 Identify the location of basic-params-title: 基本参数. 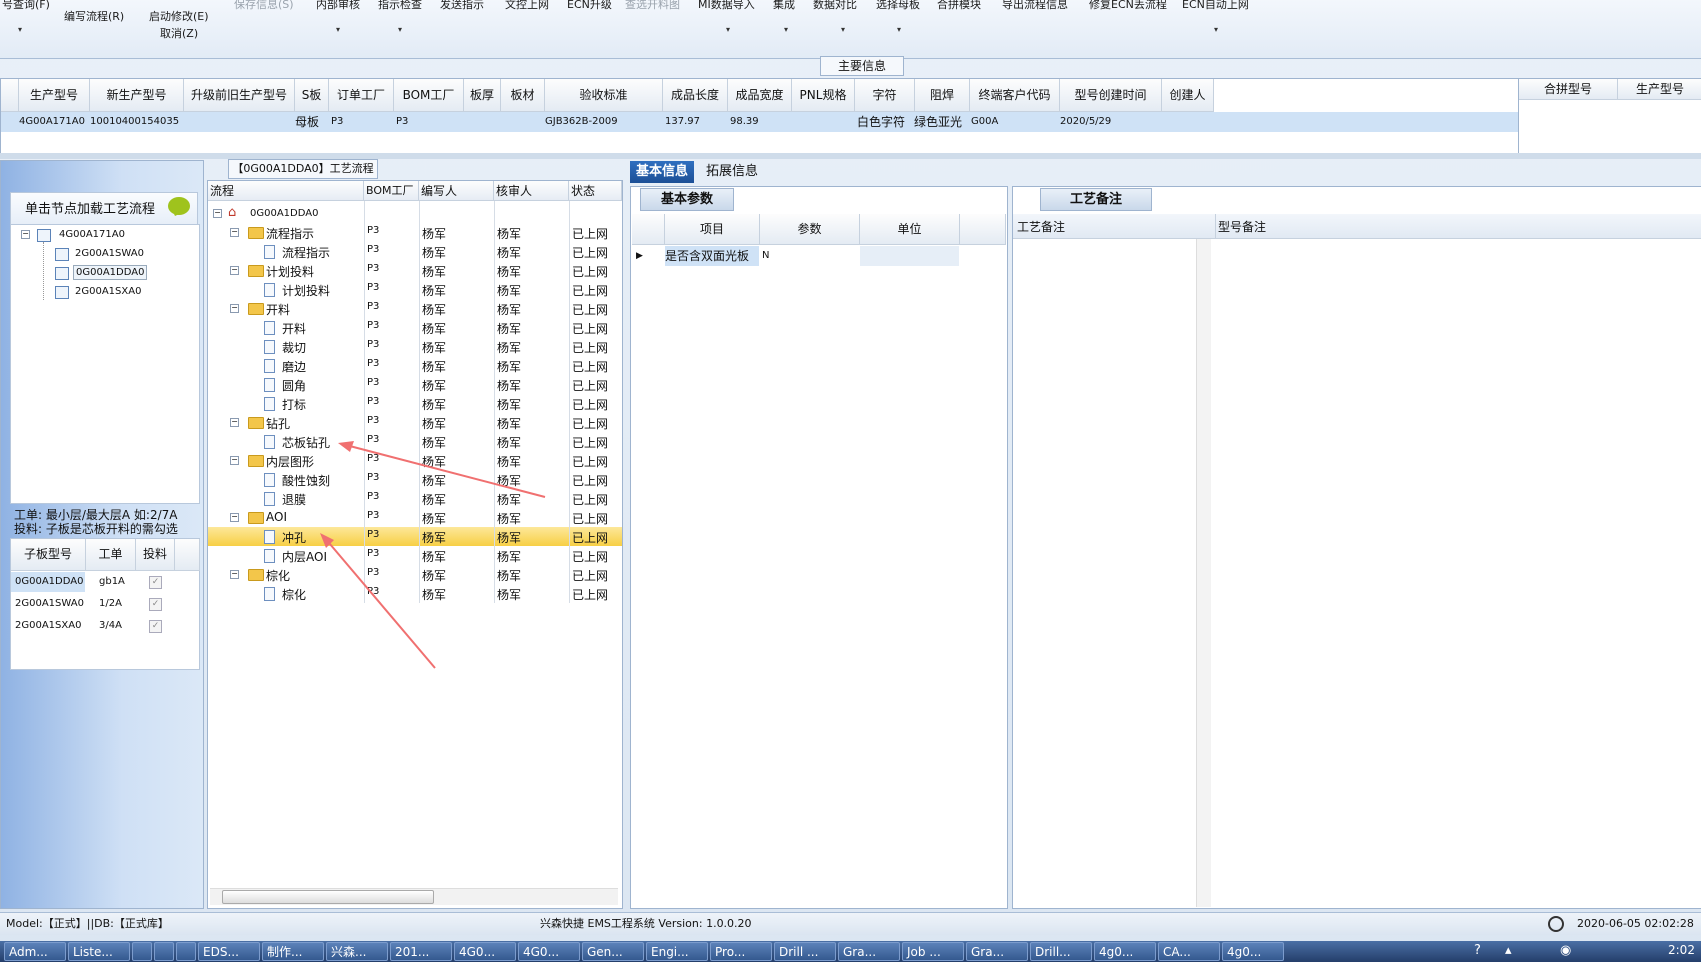
(687, 199).